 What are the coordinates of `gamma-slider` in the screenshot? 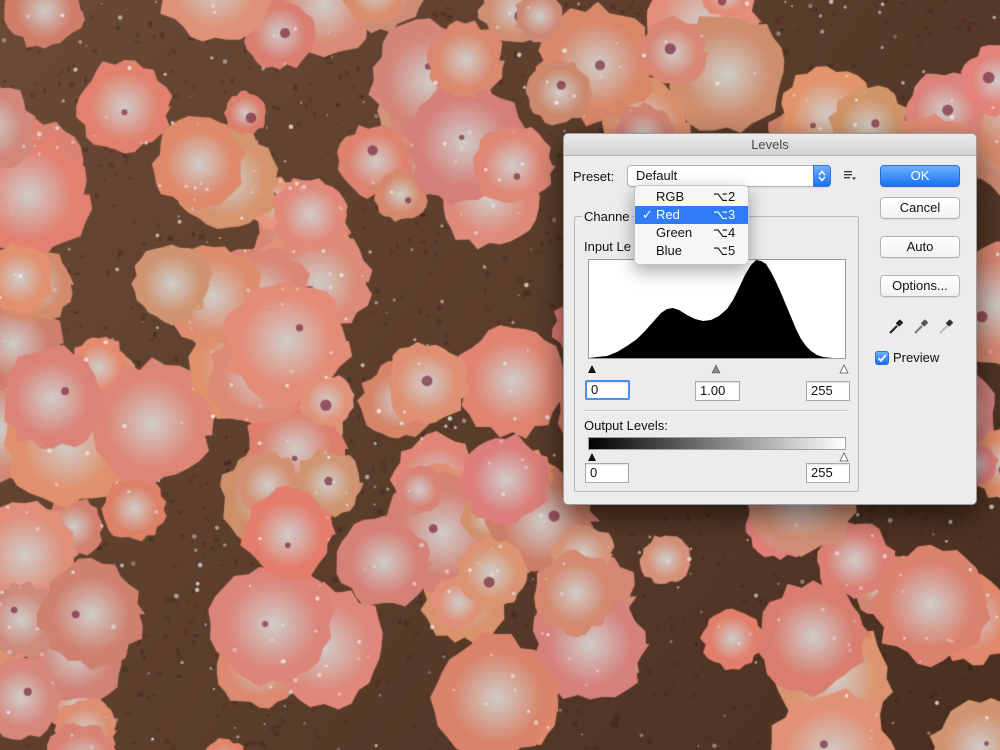 It's located at (716, 369).